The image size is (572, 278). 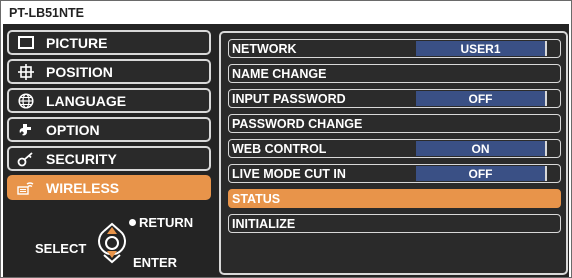 I want to click on menu-item-language: LANGUAGE, so click(x=109, y=100).